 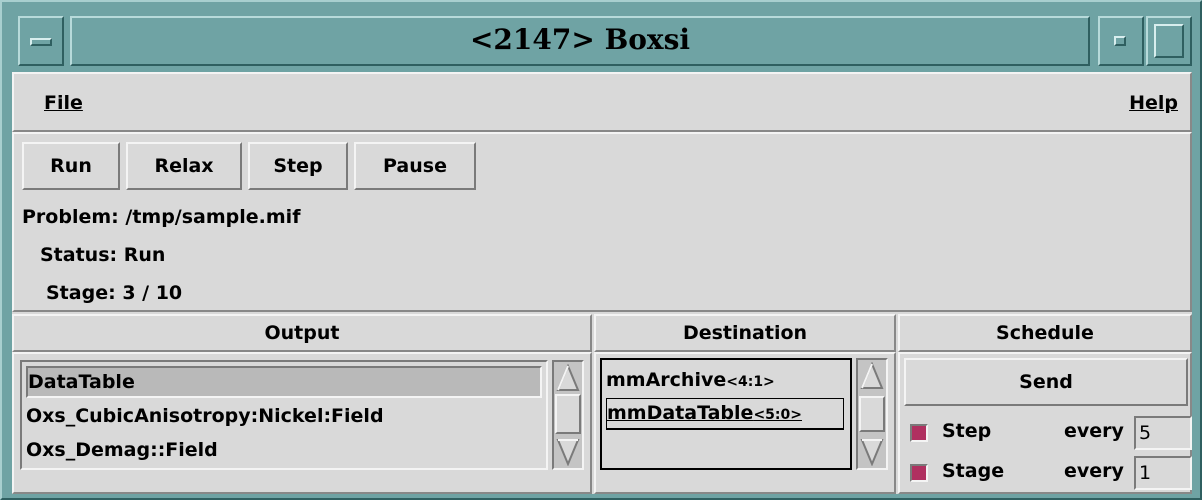 I want to click on stage-checkbox-label: Stage, so click(x=973, y=471).